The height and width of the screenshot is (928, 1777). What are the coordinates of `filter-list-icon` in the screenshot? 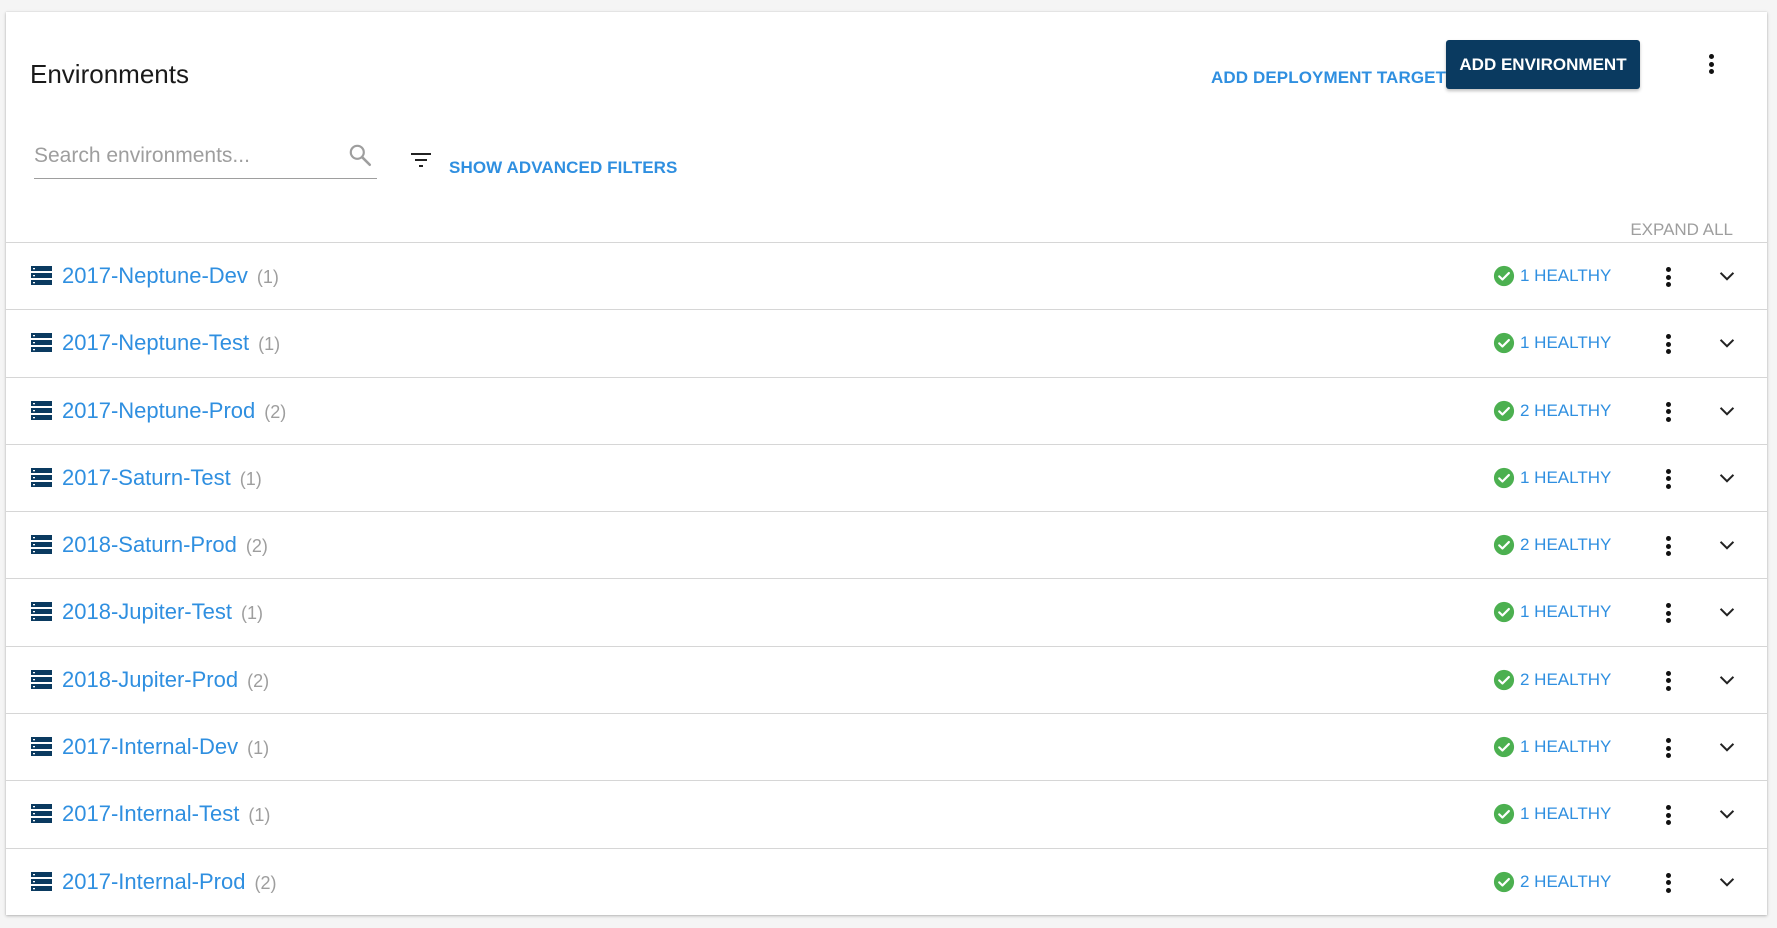 It's located at (421, 160).